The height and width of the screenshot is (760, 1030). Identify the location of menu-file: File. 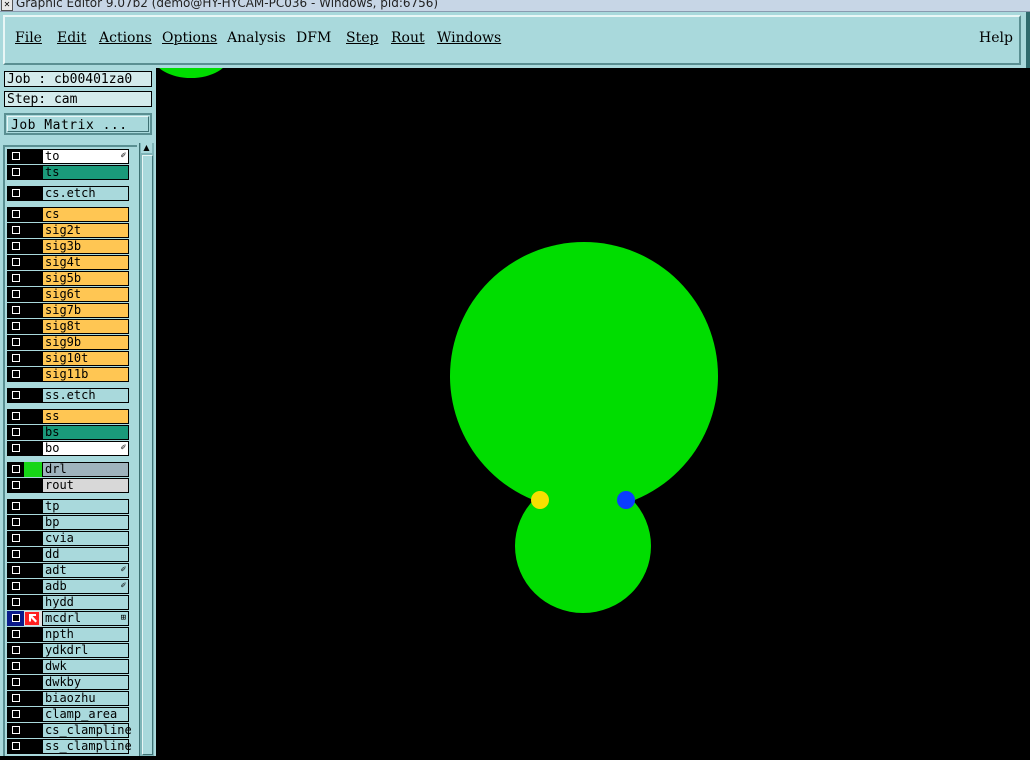
(28, 38).